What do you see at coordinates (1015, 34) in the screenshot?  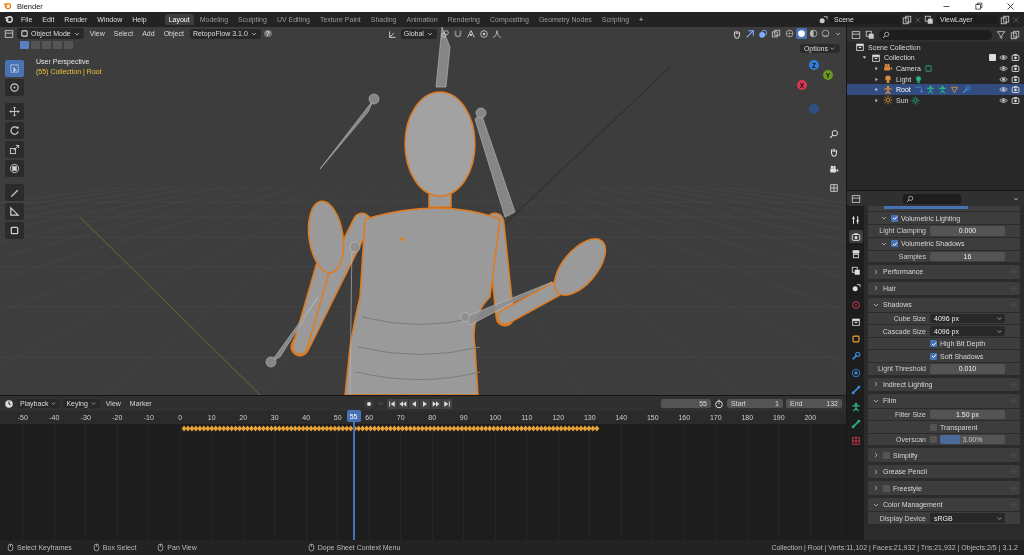 I see `new-collection-icon` at bounding box center [1015, 34].